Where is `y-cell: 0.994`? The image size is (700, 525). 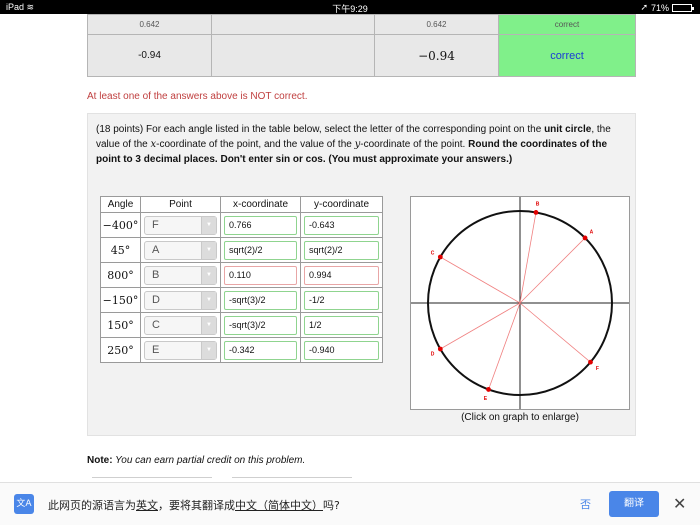
y-cell: 0.994 is located at coordinates (341, 275).